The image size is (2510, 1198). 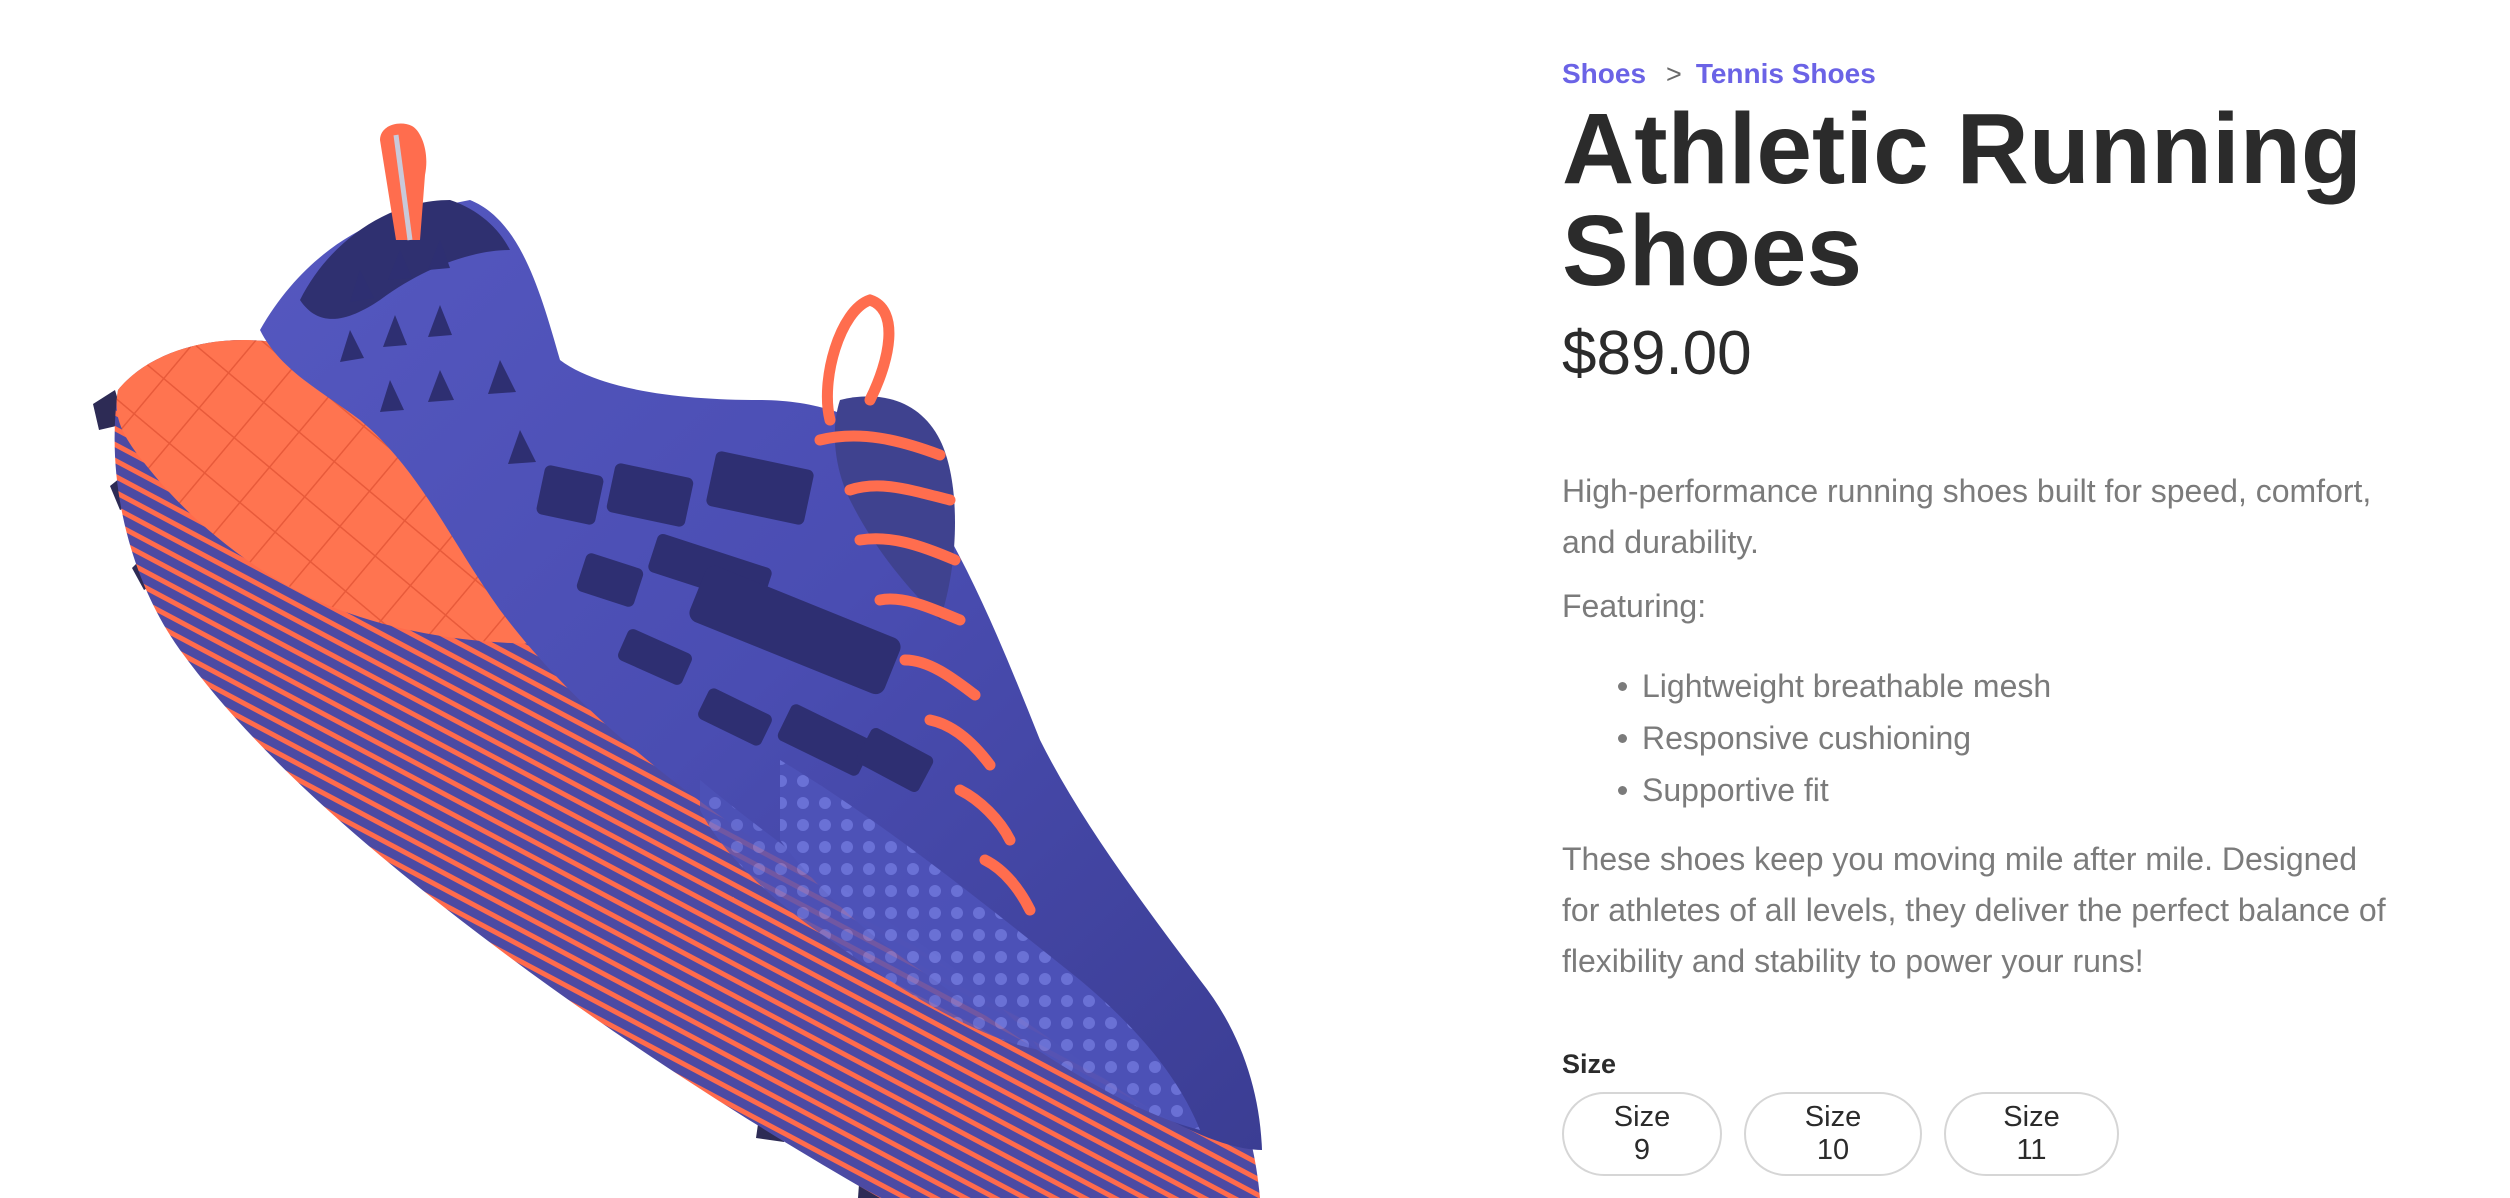 What do you see at coordinates (1642, 1134) in the screenshot?
I see `size-9-button: Size 9` at bounding box center [1642, 1134].